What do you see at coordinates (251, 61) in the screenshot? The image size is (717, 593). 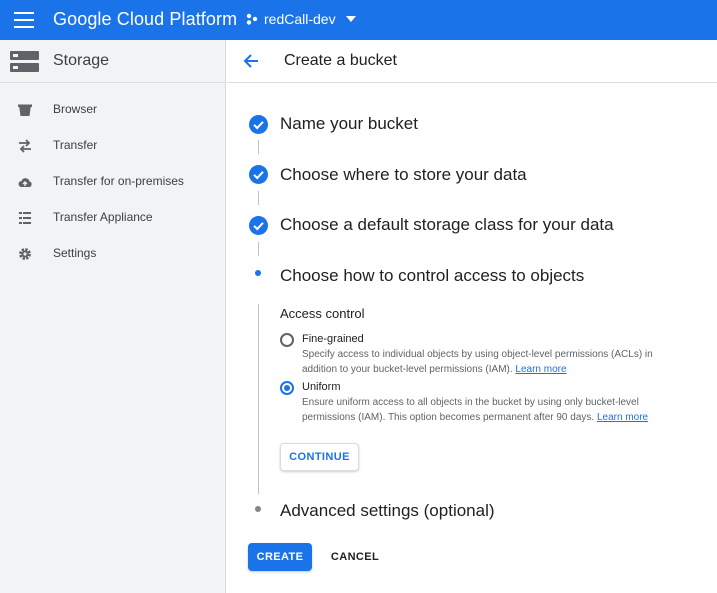 I see `back-arrow-icon` at bounding box center [251, 61].